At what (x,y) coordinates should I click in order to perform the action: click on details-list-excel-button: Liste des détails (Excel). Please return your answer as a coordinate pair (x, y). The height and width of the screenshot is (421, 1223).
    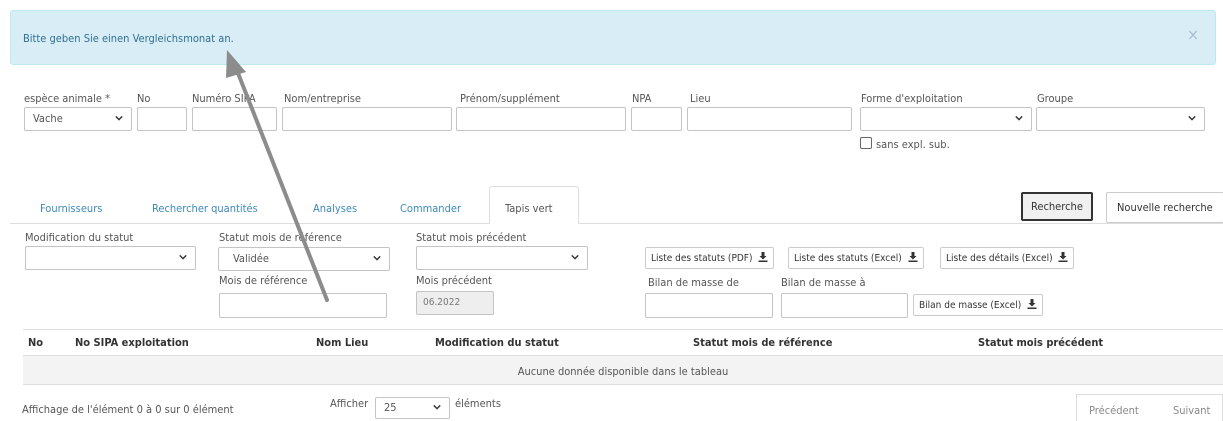
    Looking at the image, I should click on (1007, 258).